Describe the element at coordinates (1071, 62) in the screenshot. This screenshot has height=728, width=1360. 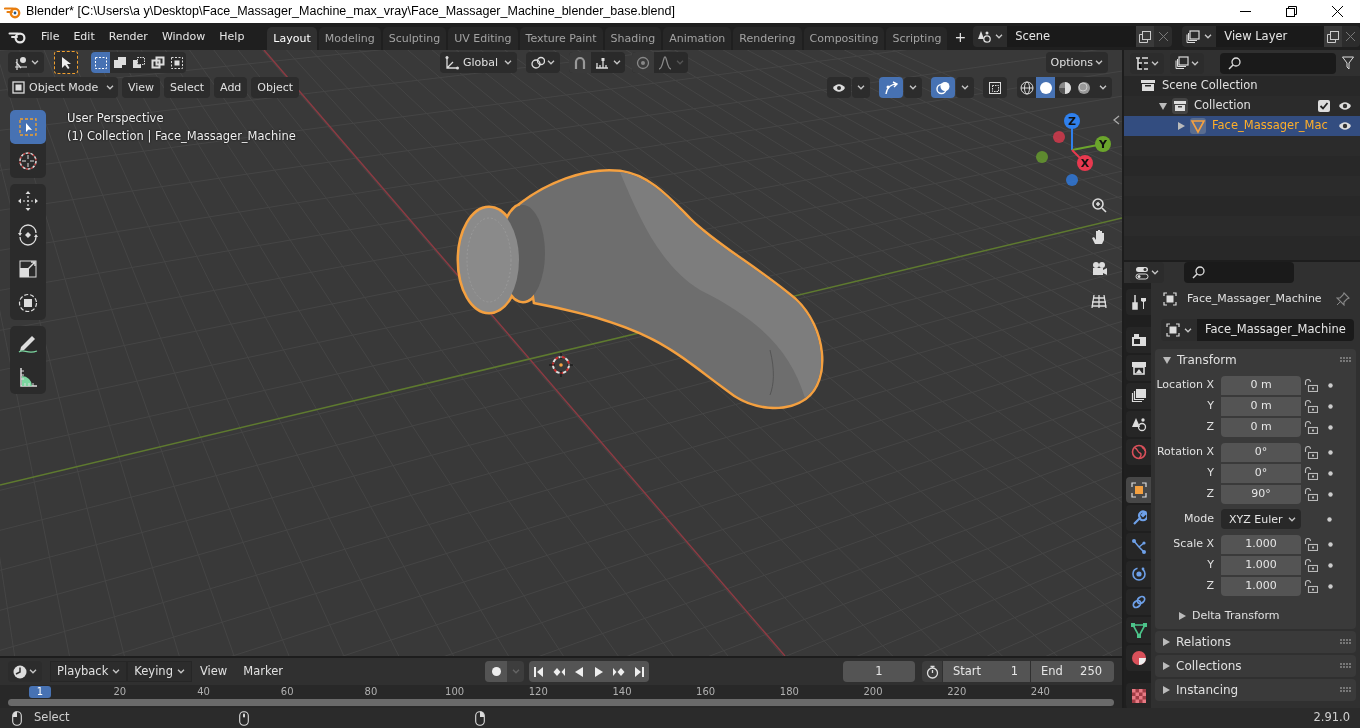
I see `options-label: Options` at that location.